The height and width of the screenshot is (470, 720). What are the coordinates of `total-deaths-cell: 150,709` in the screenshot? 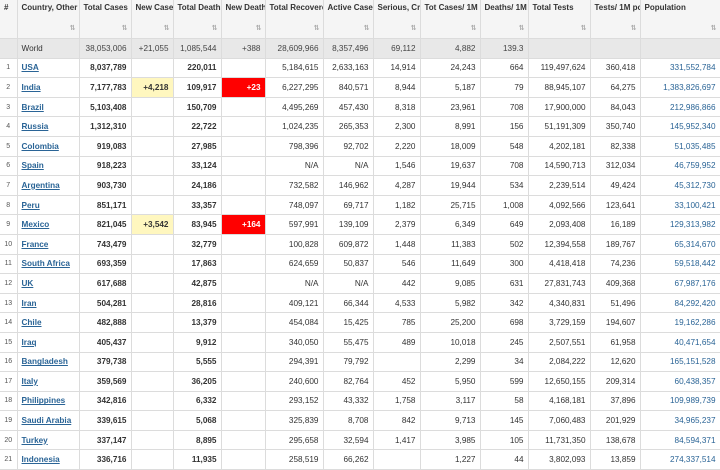 It's located at (197, 107).